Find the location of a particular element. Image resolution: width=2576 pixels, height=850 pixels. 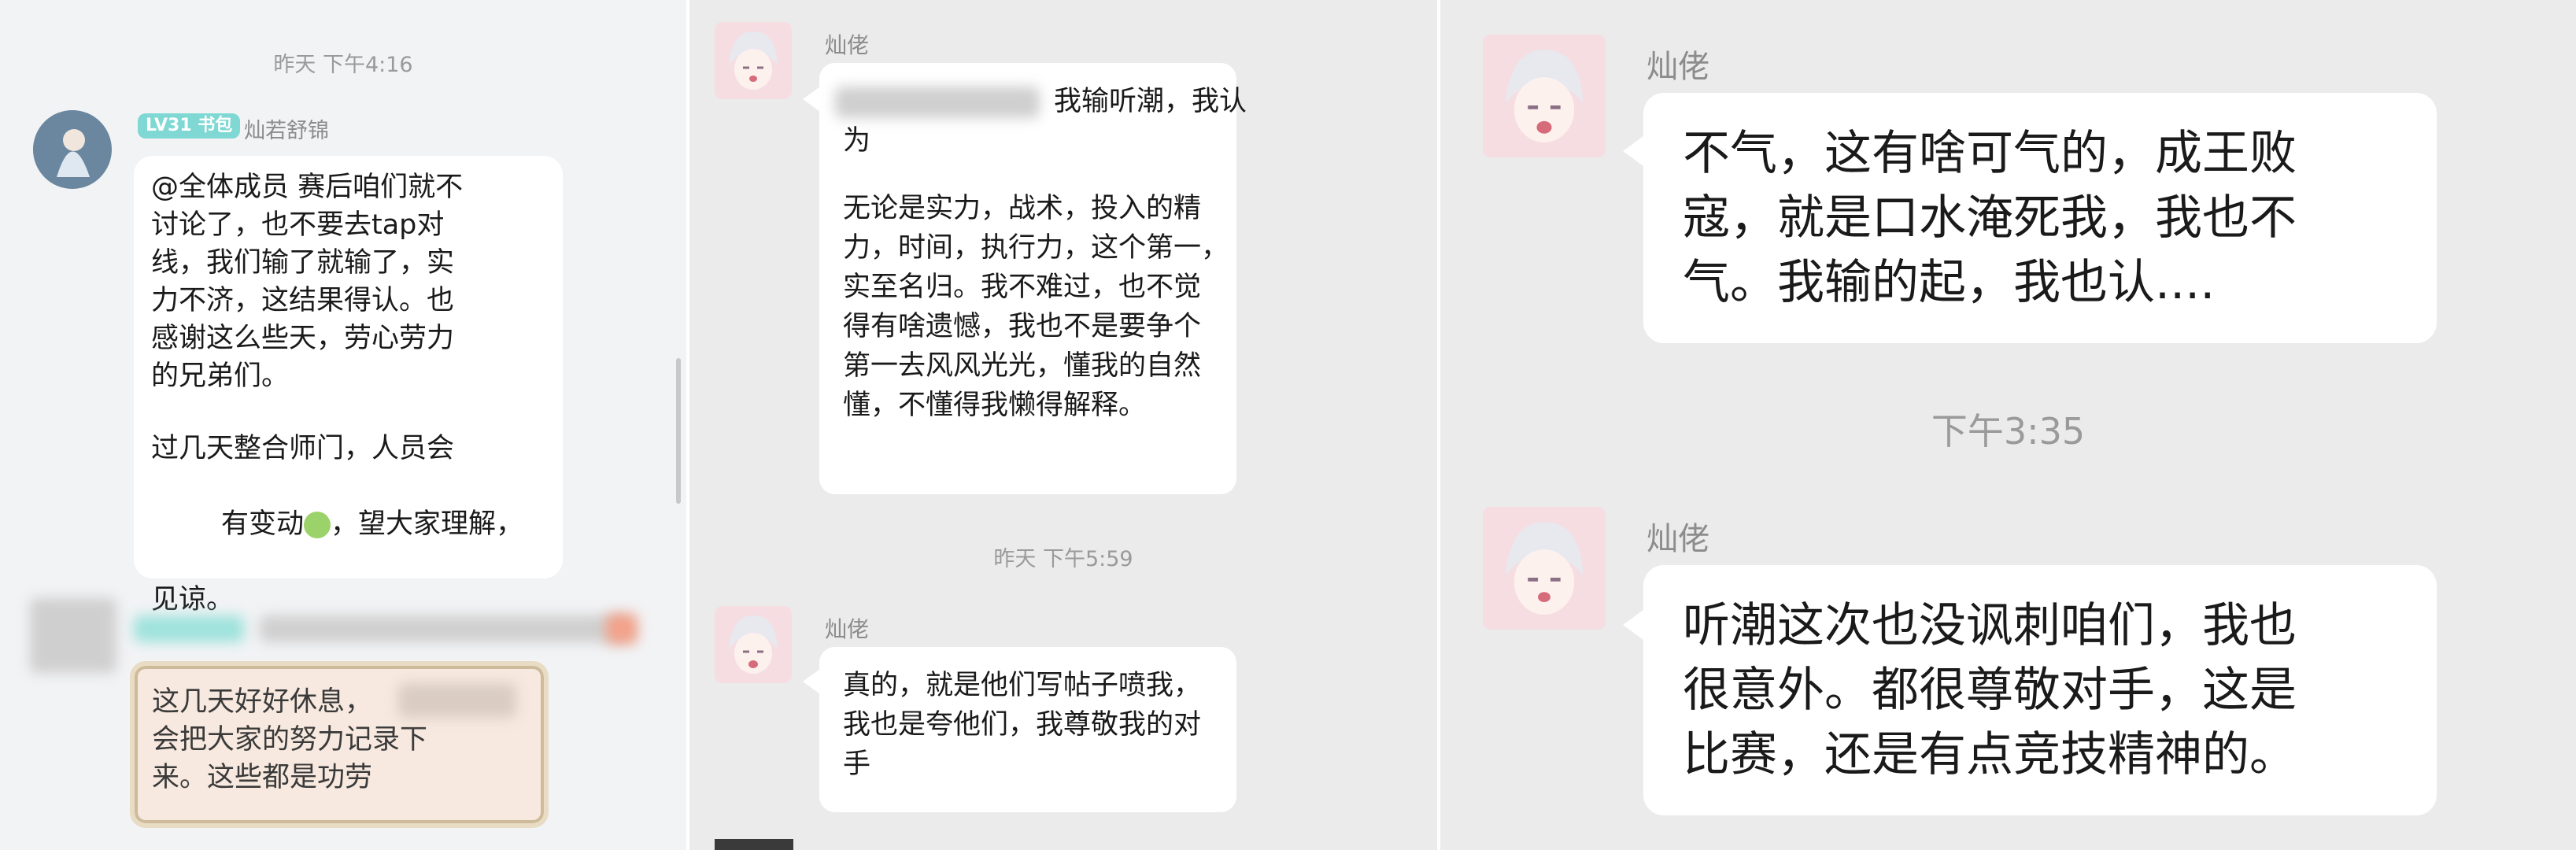

message-line: 我也是夸他们，我尊敬我的对 is located at coordinates (1022, 725).